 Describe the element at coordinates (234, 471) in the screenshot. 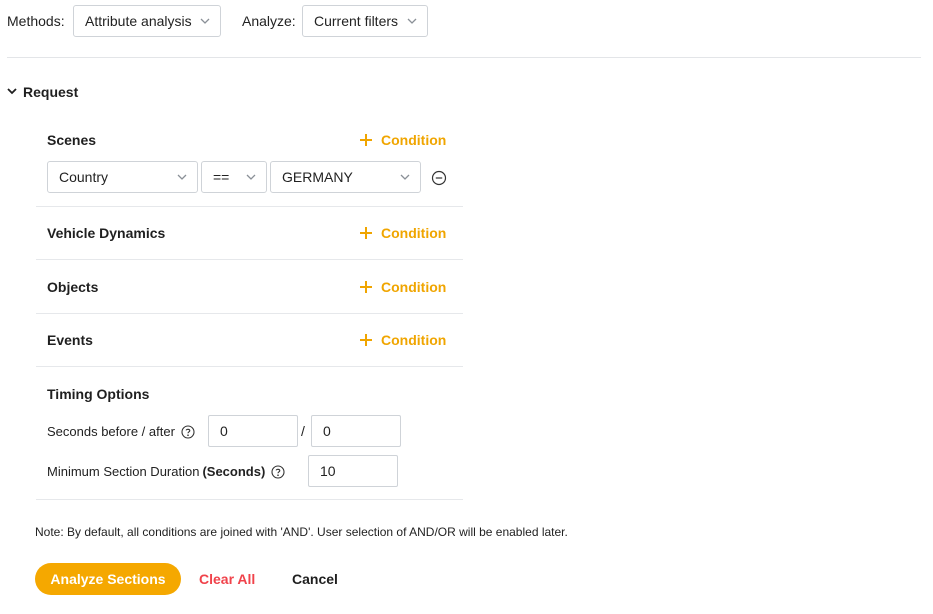

I see `min-duration-unit: (Seconds)` at that location.